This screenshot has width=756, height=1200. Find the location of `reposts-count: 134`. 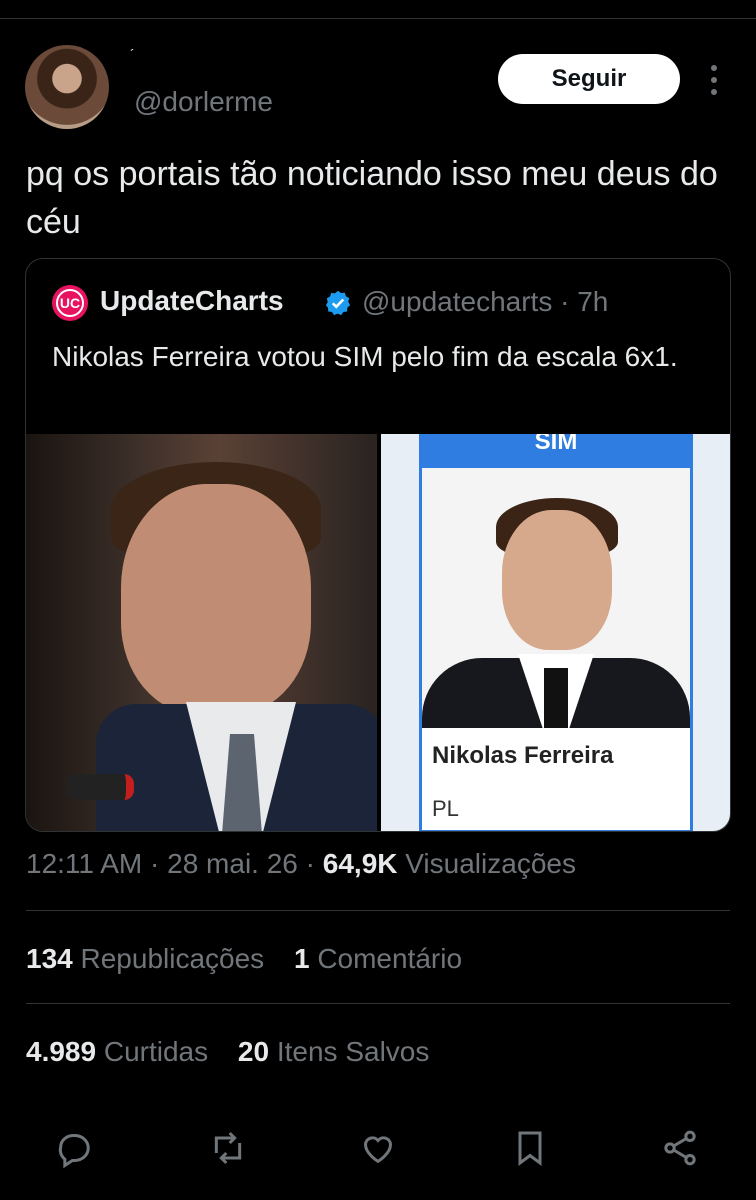

reposts-count: 134 is located at coordinates (49, 958).